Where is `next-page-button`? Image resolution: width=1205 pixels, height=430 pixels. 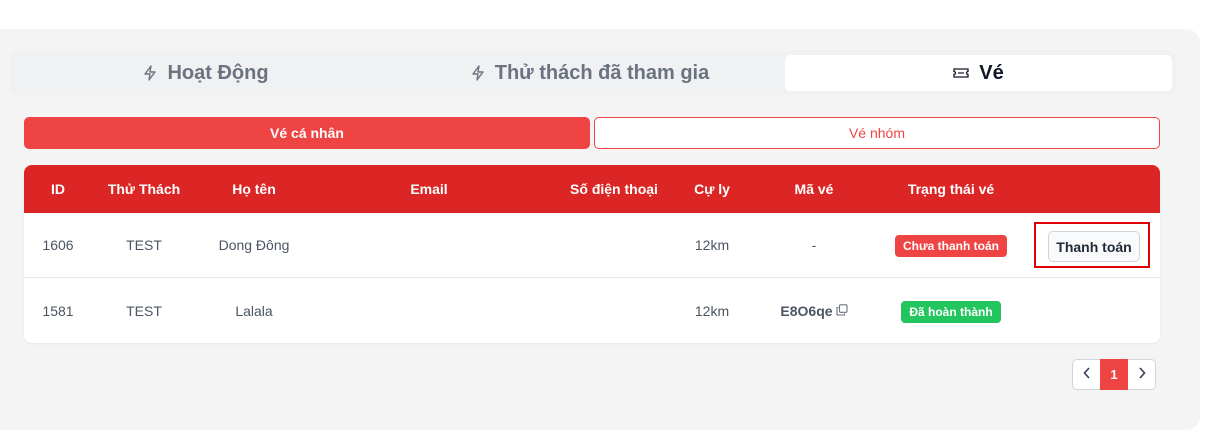 next-page-button is located at coordinates (1142, 374).